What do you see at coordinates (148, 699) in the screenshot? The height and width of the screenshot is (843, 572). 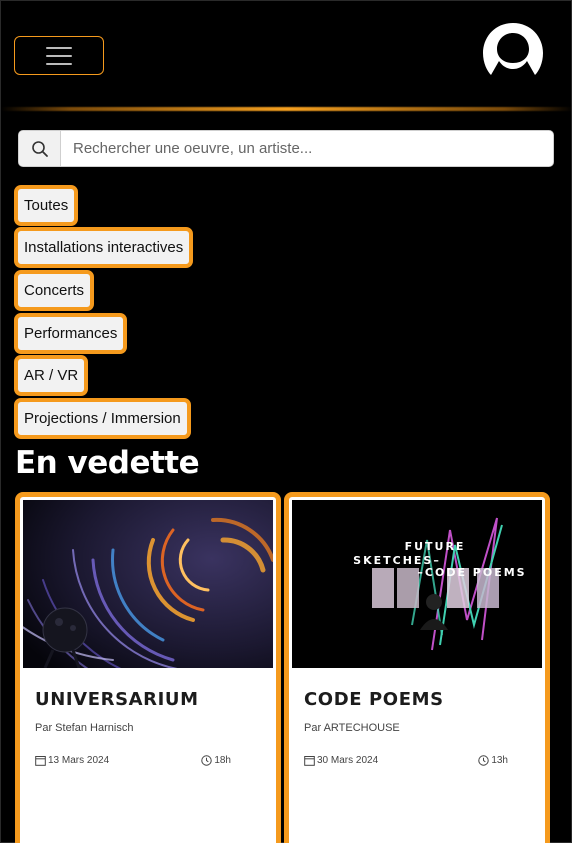 I see `event-title: UNIVERSARIUM` at bounding box center [148, 699].